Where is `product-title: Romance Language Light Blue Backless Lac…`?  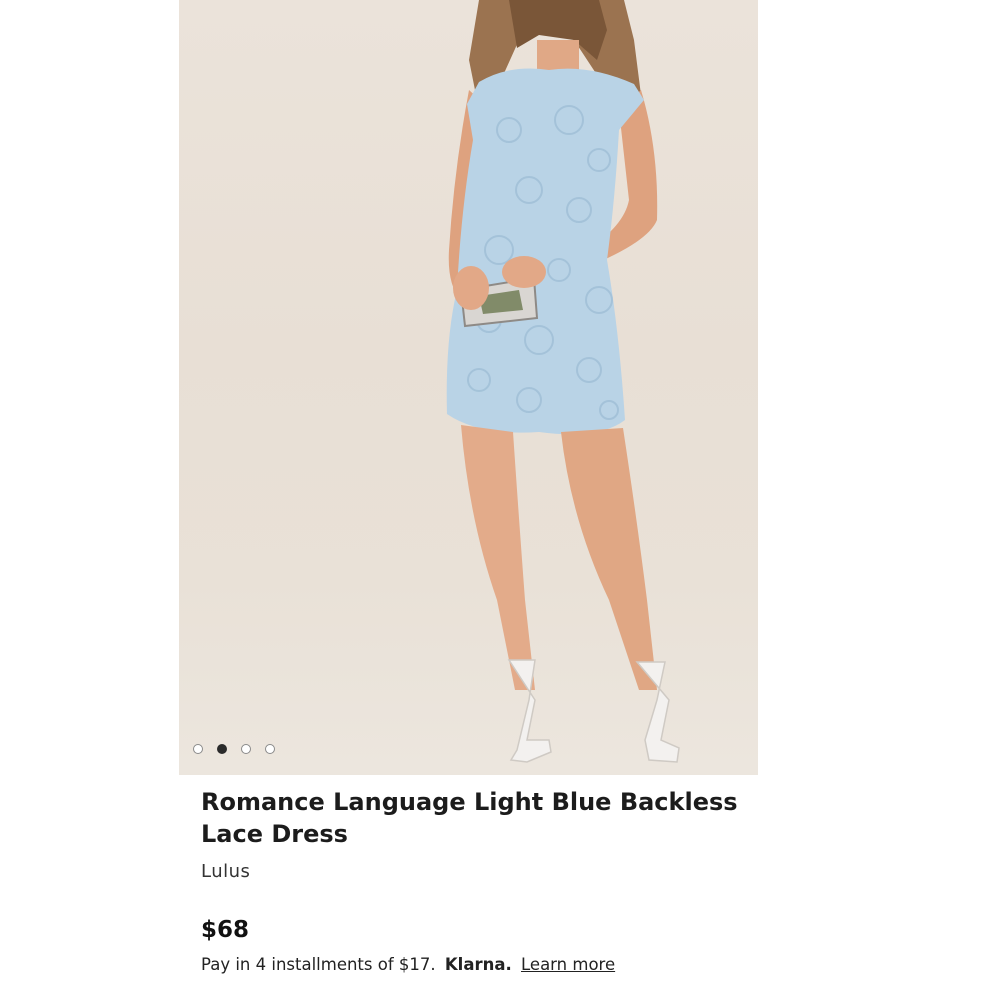
product-title: Romance Language Light Blue Backless Lac… is located at coordinates (481, 818).